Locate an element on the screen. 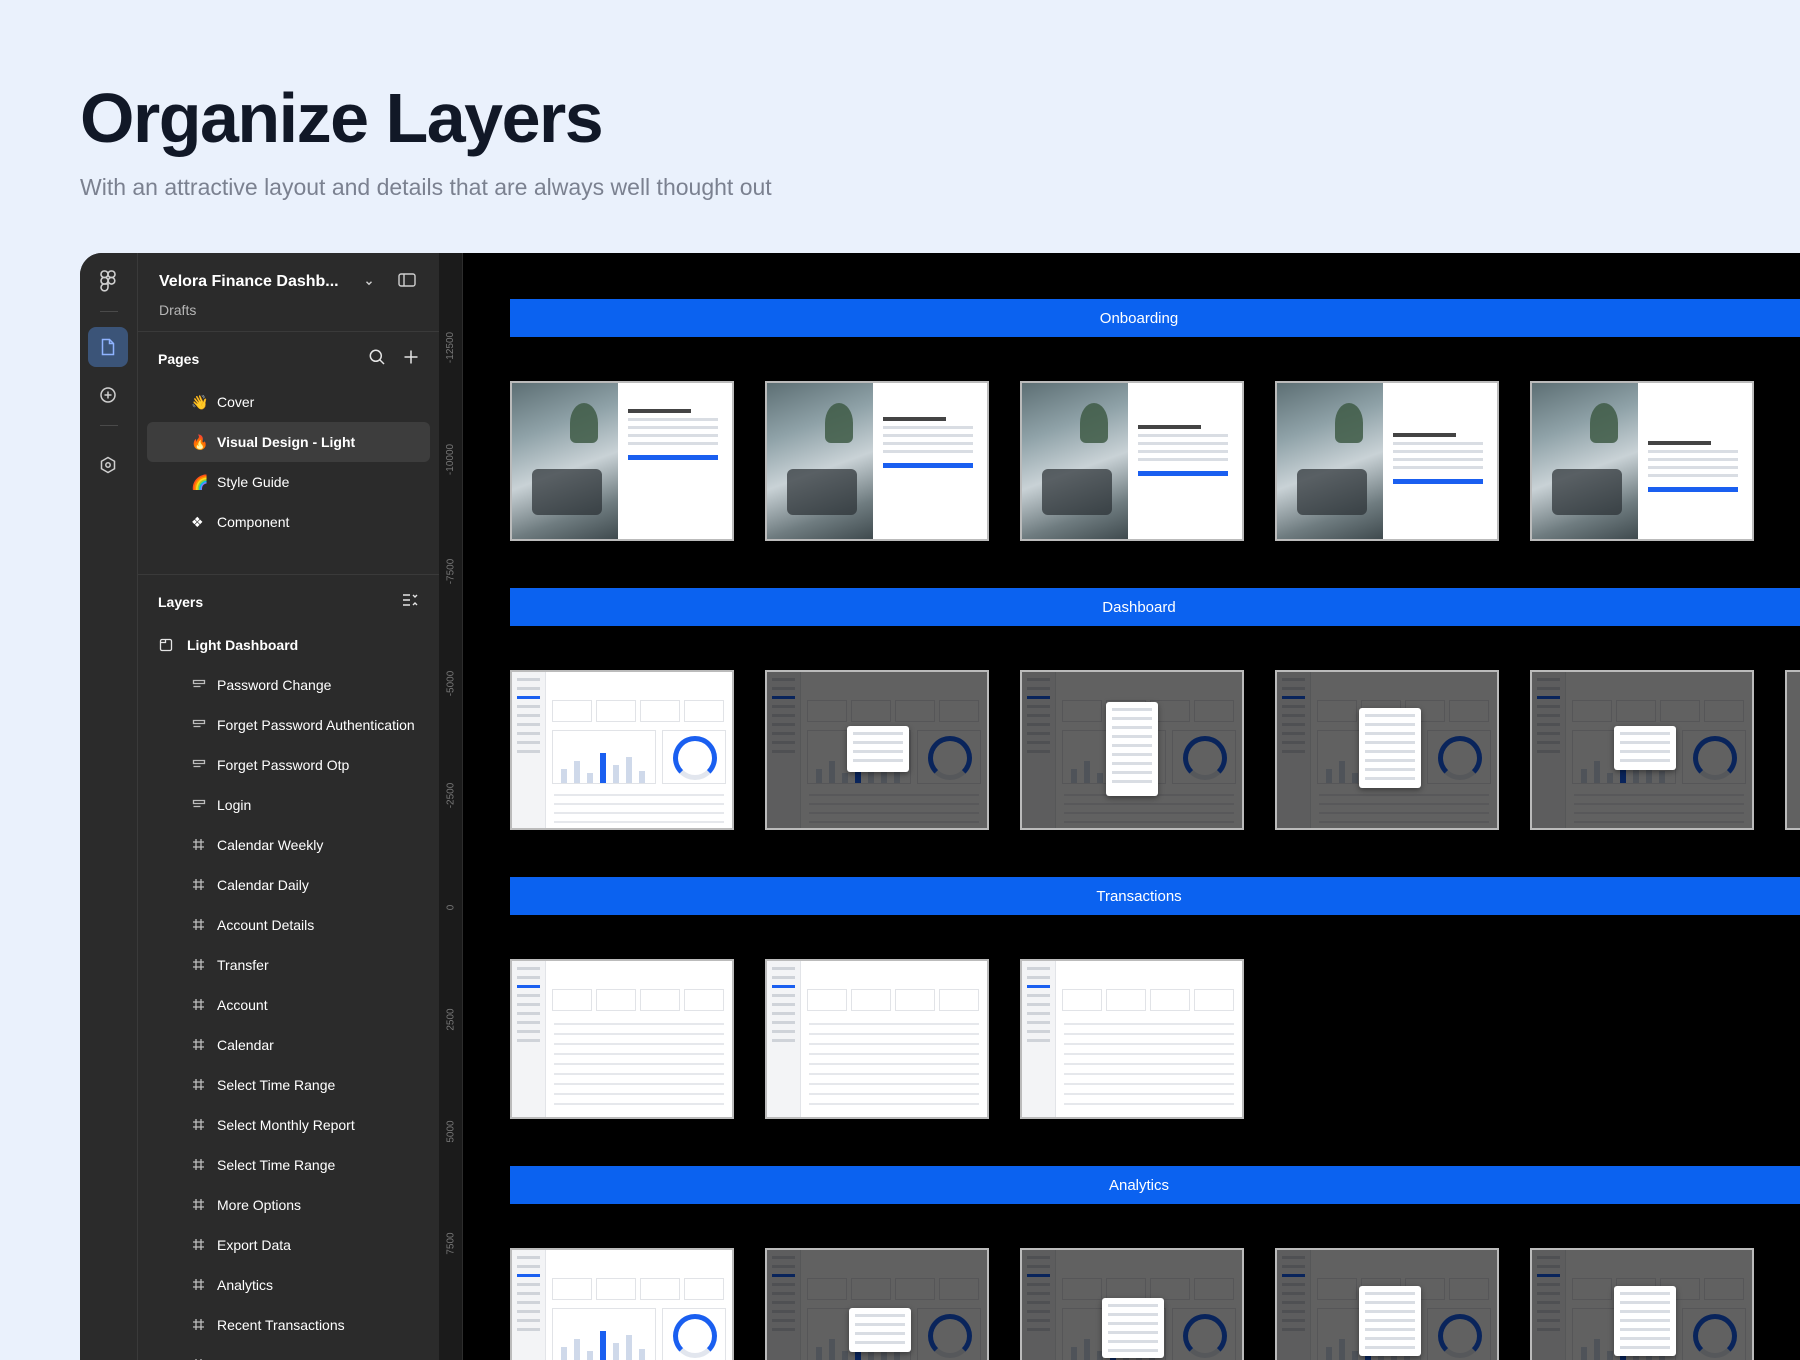 This screenshot has height=1360, width=1800. layer-item: Account Details is located at coordinates (288, 925).